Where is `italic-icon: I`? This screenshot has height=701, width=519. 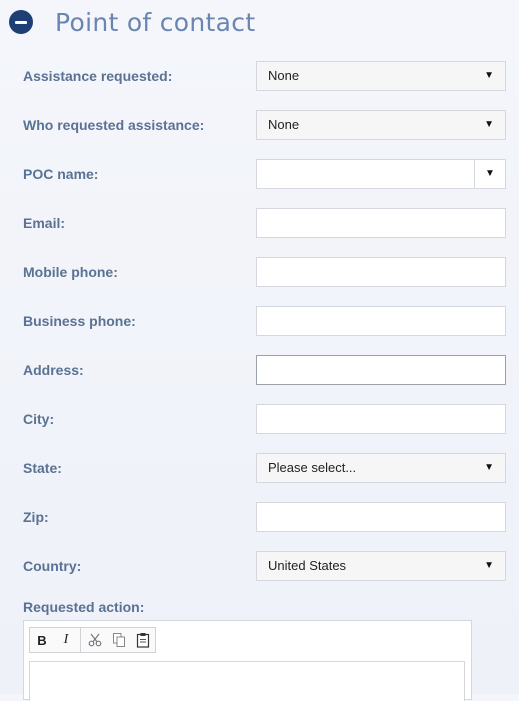
italic-icon: I is located at coordinates (66, 640).